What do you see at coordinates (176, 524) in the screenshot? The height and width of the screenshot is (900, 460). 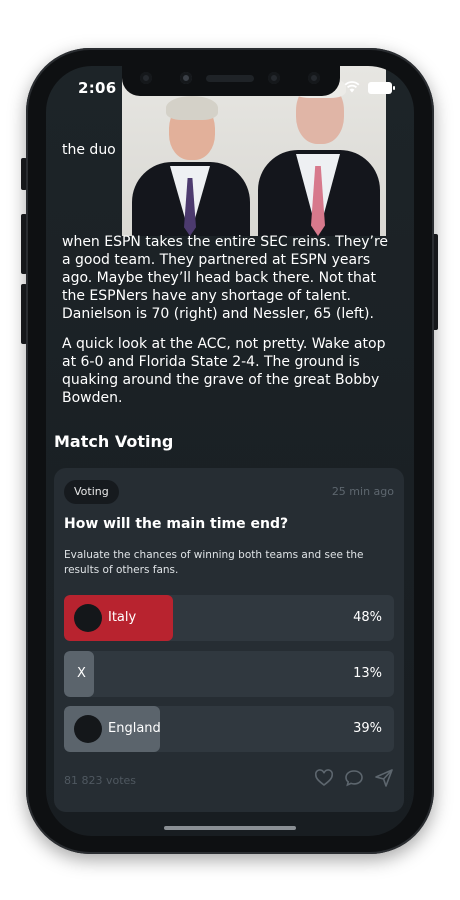 I see `poll-question: How will the main time end?` at bounding box center [176, 524].